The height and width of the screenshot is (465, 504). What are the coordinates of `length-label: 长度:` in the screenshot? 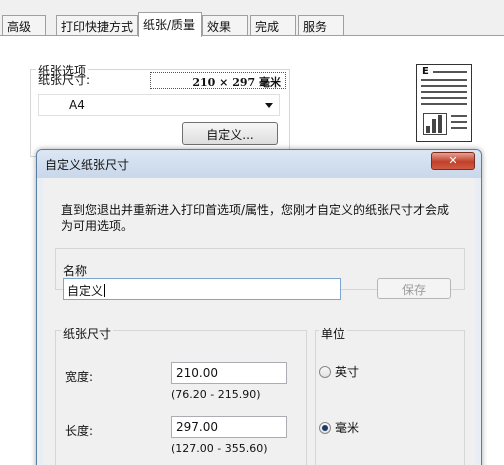 It's located at (79, 431).